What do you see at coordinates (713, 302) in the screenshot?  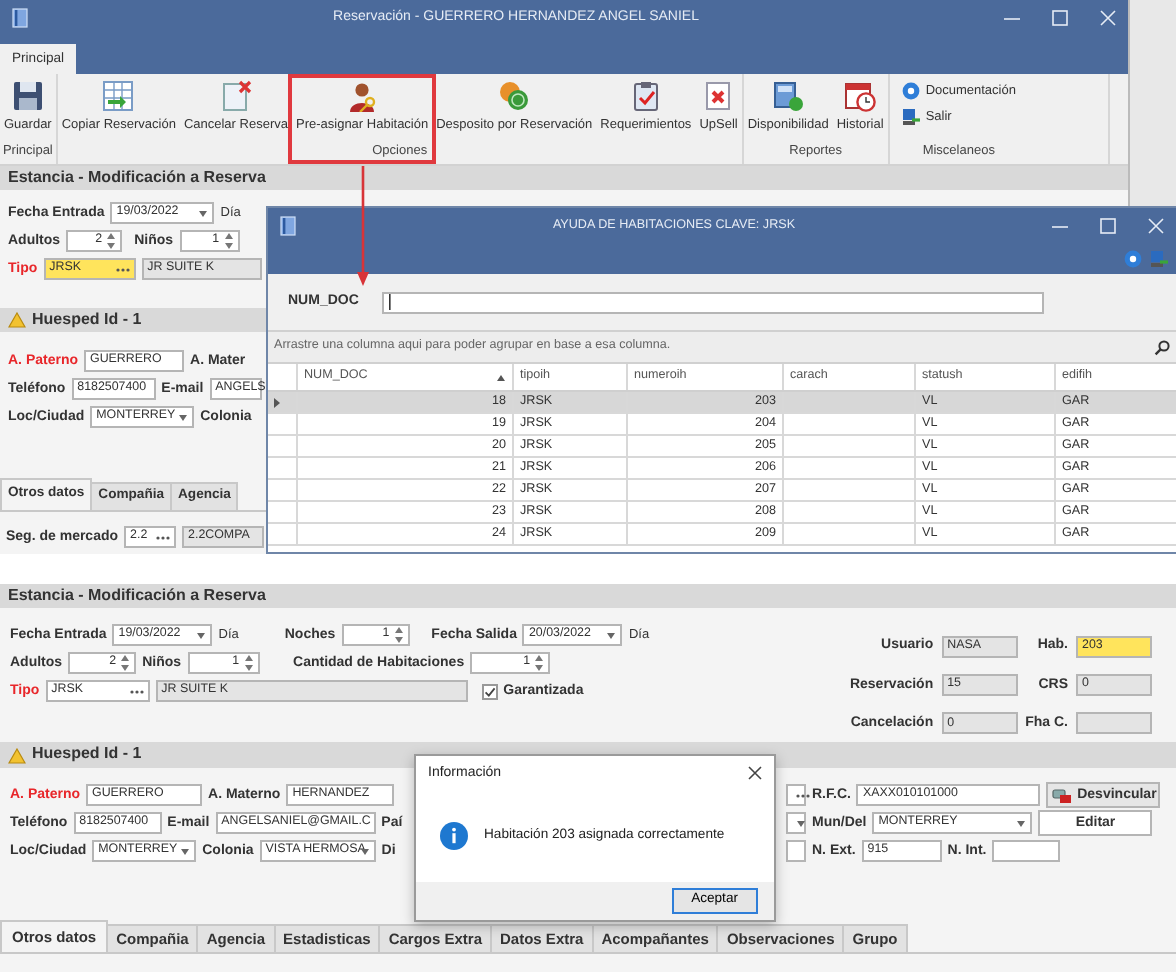 I see `filter-field` at bounding box center [713, 302].